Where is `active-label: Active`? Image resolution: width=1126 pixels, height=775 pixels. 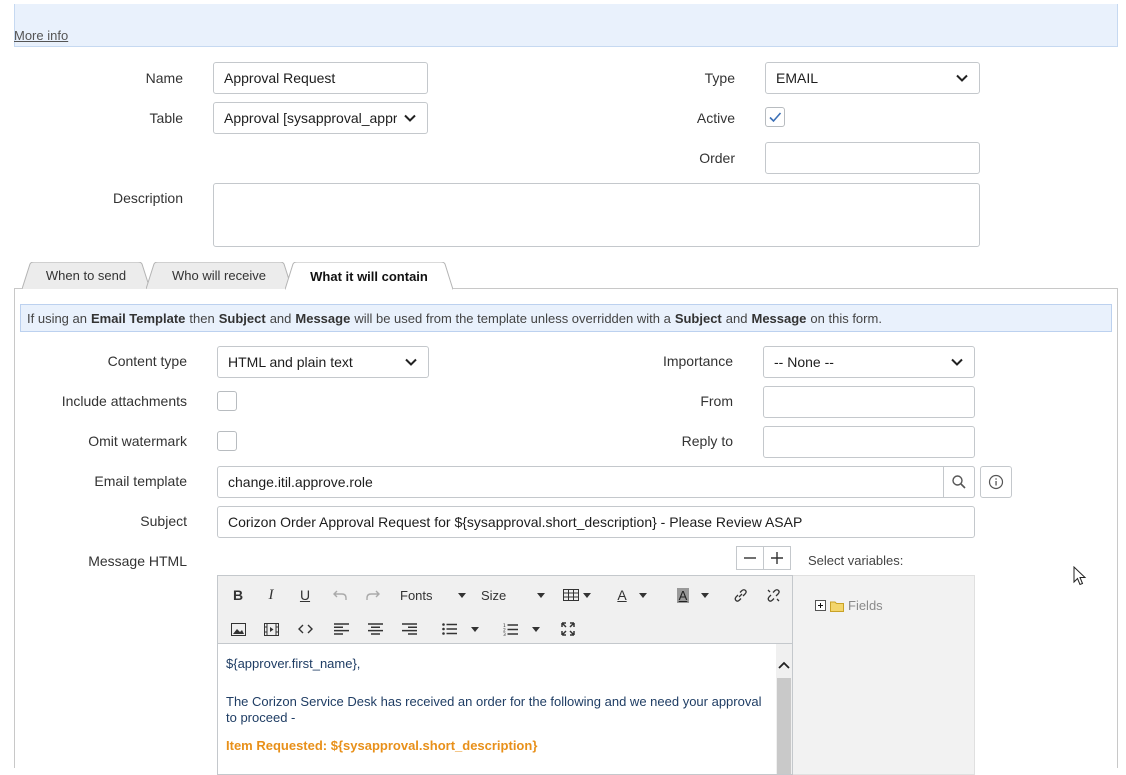
active-label: Active is located at coordinates (715, 118).